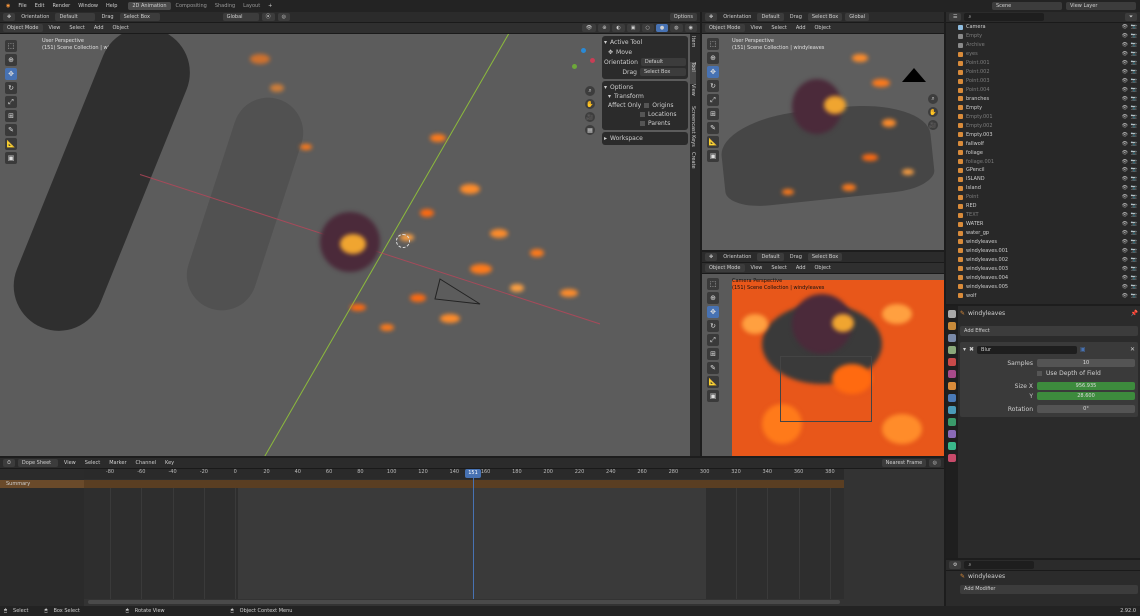 The height and width of the screenshot is (616, 1140). Describe the element at coordinates (690, 28) in the screenshot. I see `rendered-shading-icon: ◉` at that location.